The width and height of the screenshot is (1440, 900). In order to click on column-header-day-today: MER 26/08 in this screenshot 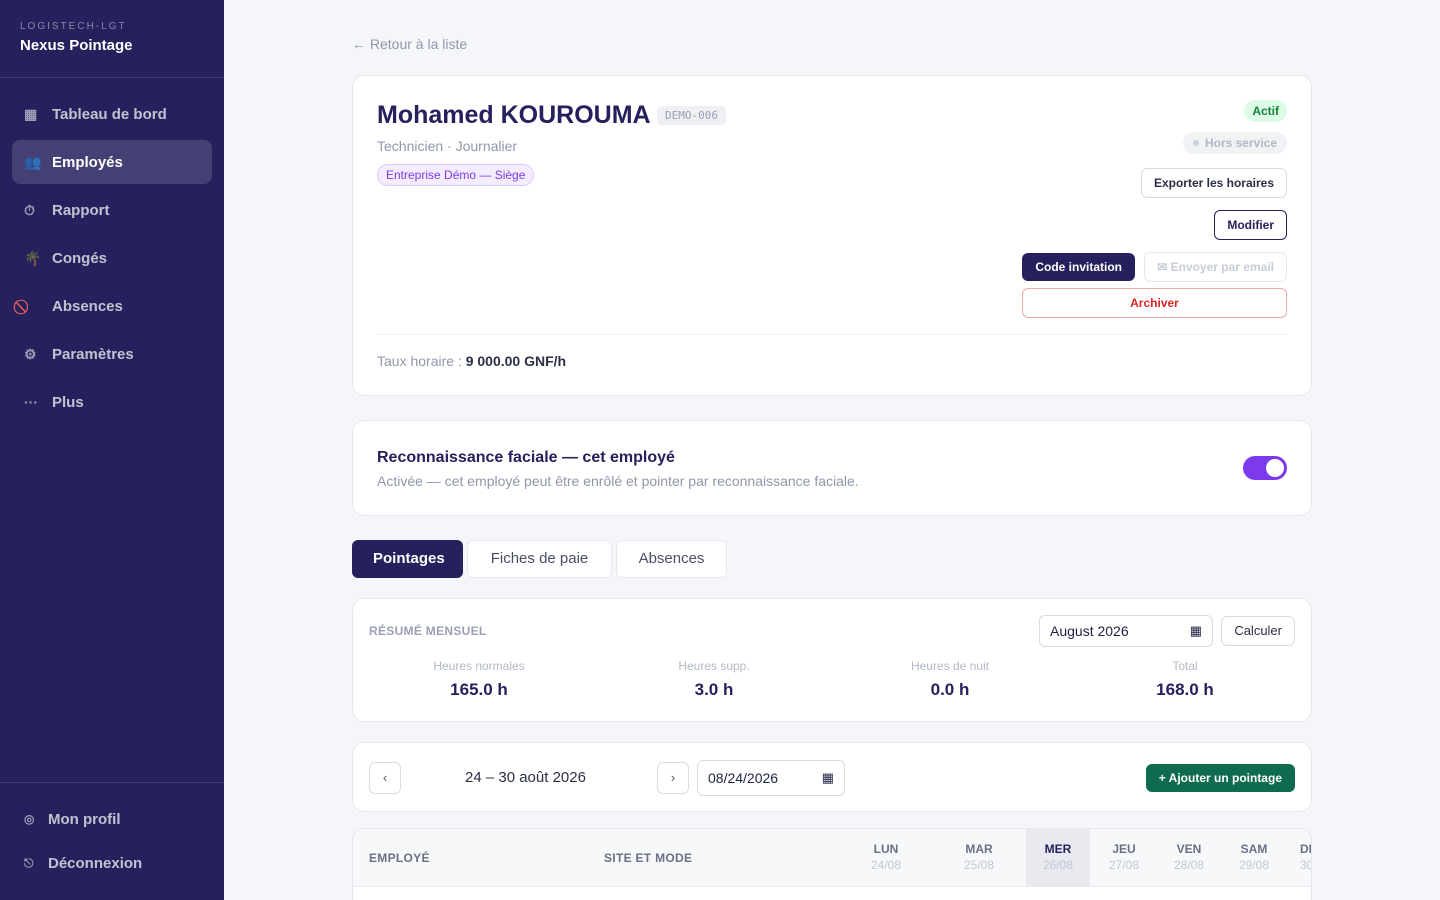, I will do `click(1058, 858)`.